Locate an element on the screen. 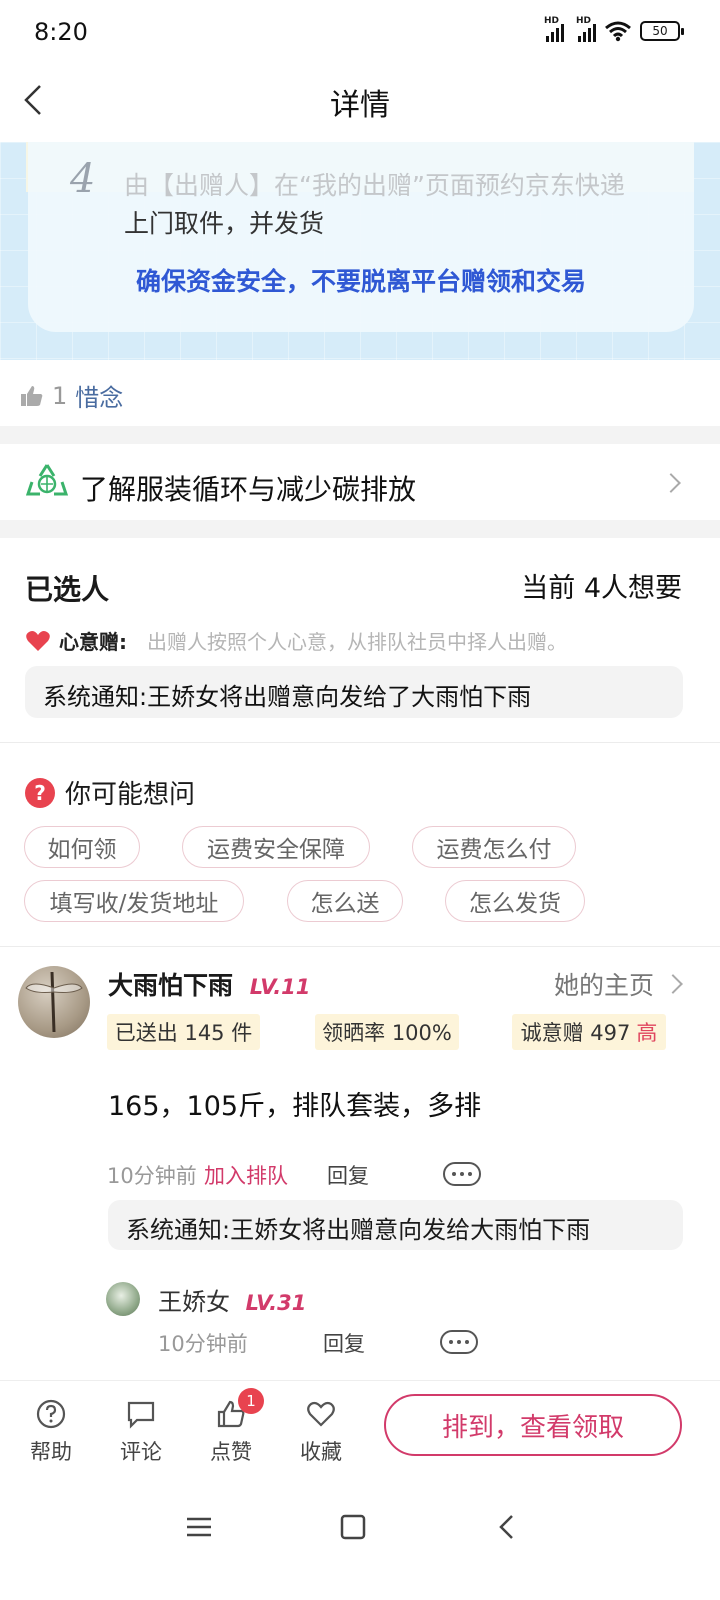 This screenshot has width=720, height=1600. wanting-count: 当前 4人想要 is located at coordinates (601, 588).